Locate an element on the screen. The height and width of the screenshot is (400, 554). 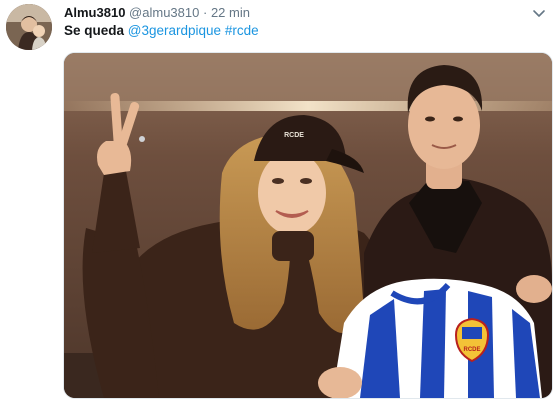
avatar-image is located at coordinates (29, 27).